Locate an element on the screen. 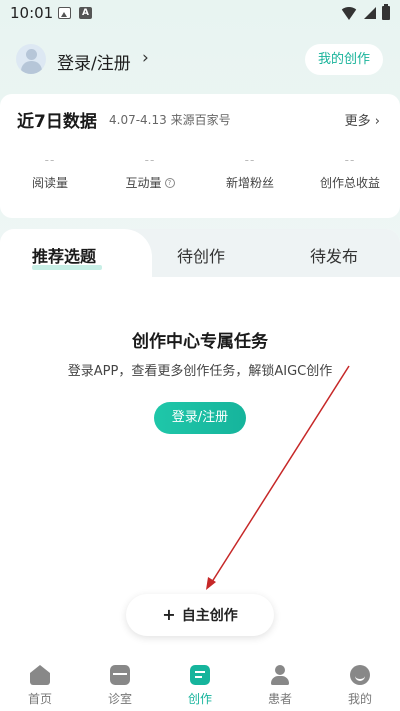 The width and height of the screenshot is (400, 711). nav-label: 首页 is located at coordinates (39, 699).